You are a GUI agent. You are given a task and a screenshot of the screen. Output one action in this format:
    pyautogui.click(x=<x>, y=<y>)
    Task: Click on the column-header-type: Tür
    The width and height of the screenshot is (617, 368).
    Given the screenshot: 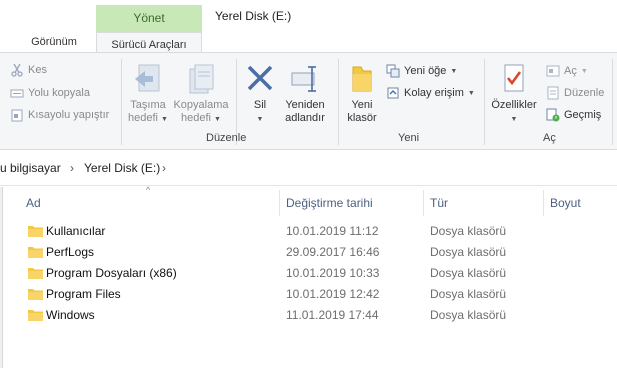 What is the action you would take?
    pyautogui.click(x=439, y=203)
    